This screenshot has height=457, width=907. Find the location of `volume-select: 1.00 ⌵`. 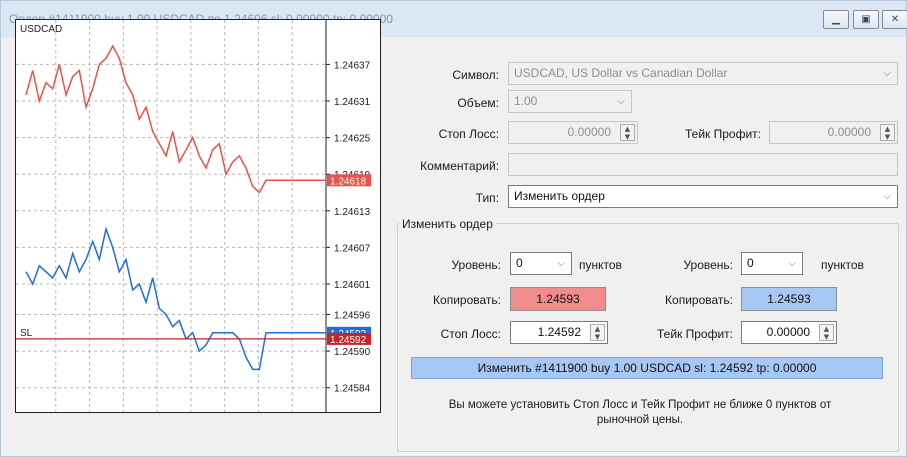

volume-select: 1.00 ⌵ is located at coordinates (570, 101).